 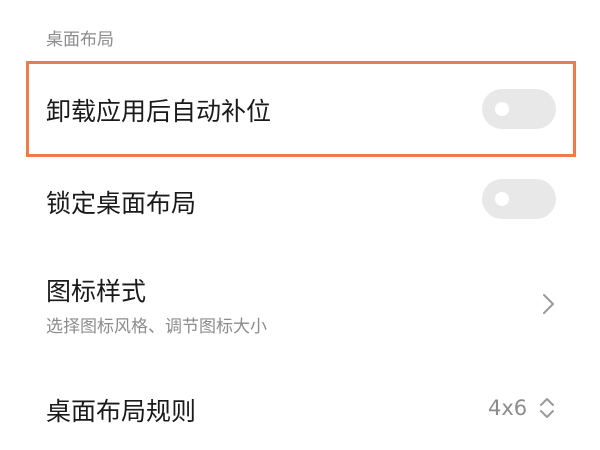 What do you see at coordinates (502, 199) in the screenshot?
I see `toggle-knob` at bounding box center [502, 199].